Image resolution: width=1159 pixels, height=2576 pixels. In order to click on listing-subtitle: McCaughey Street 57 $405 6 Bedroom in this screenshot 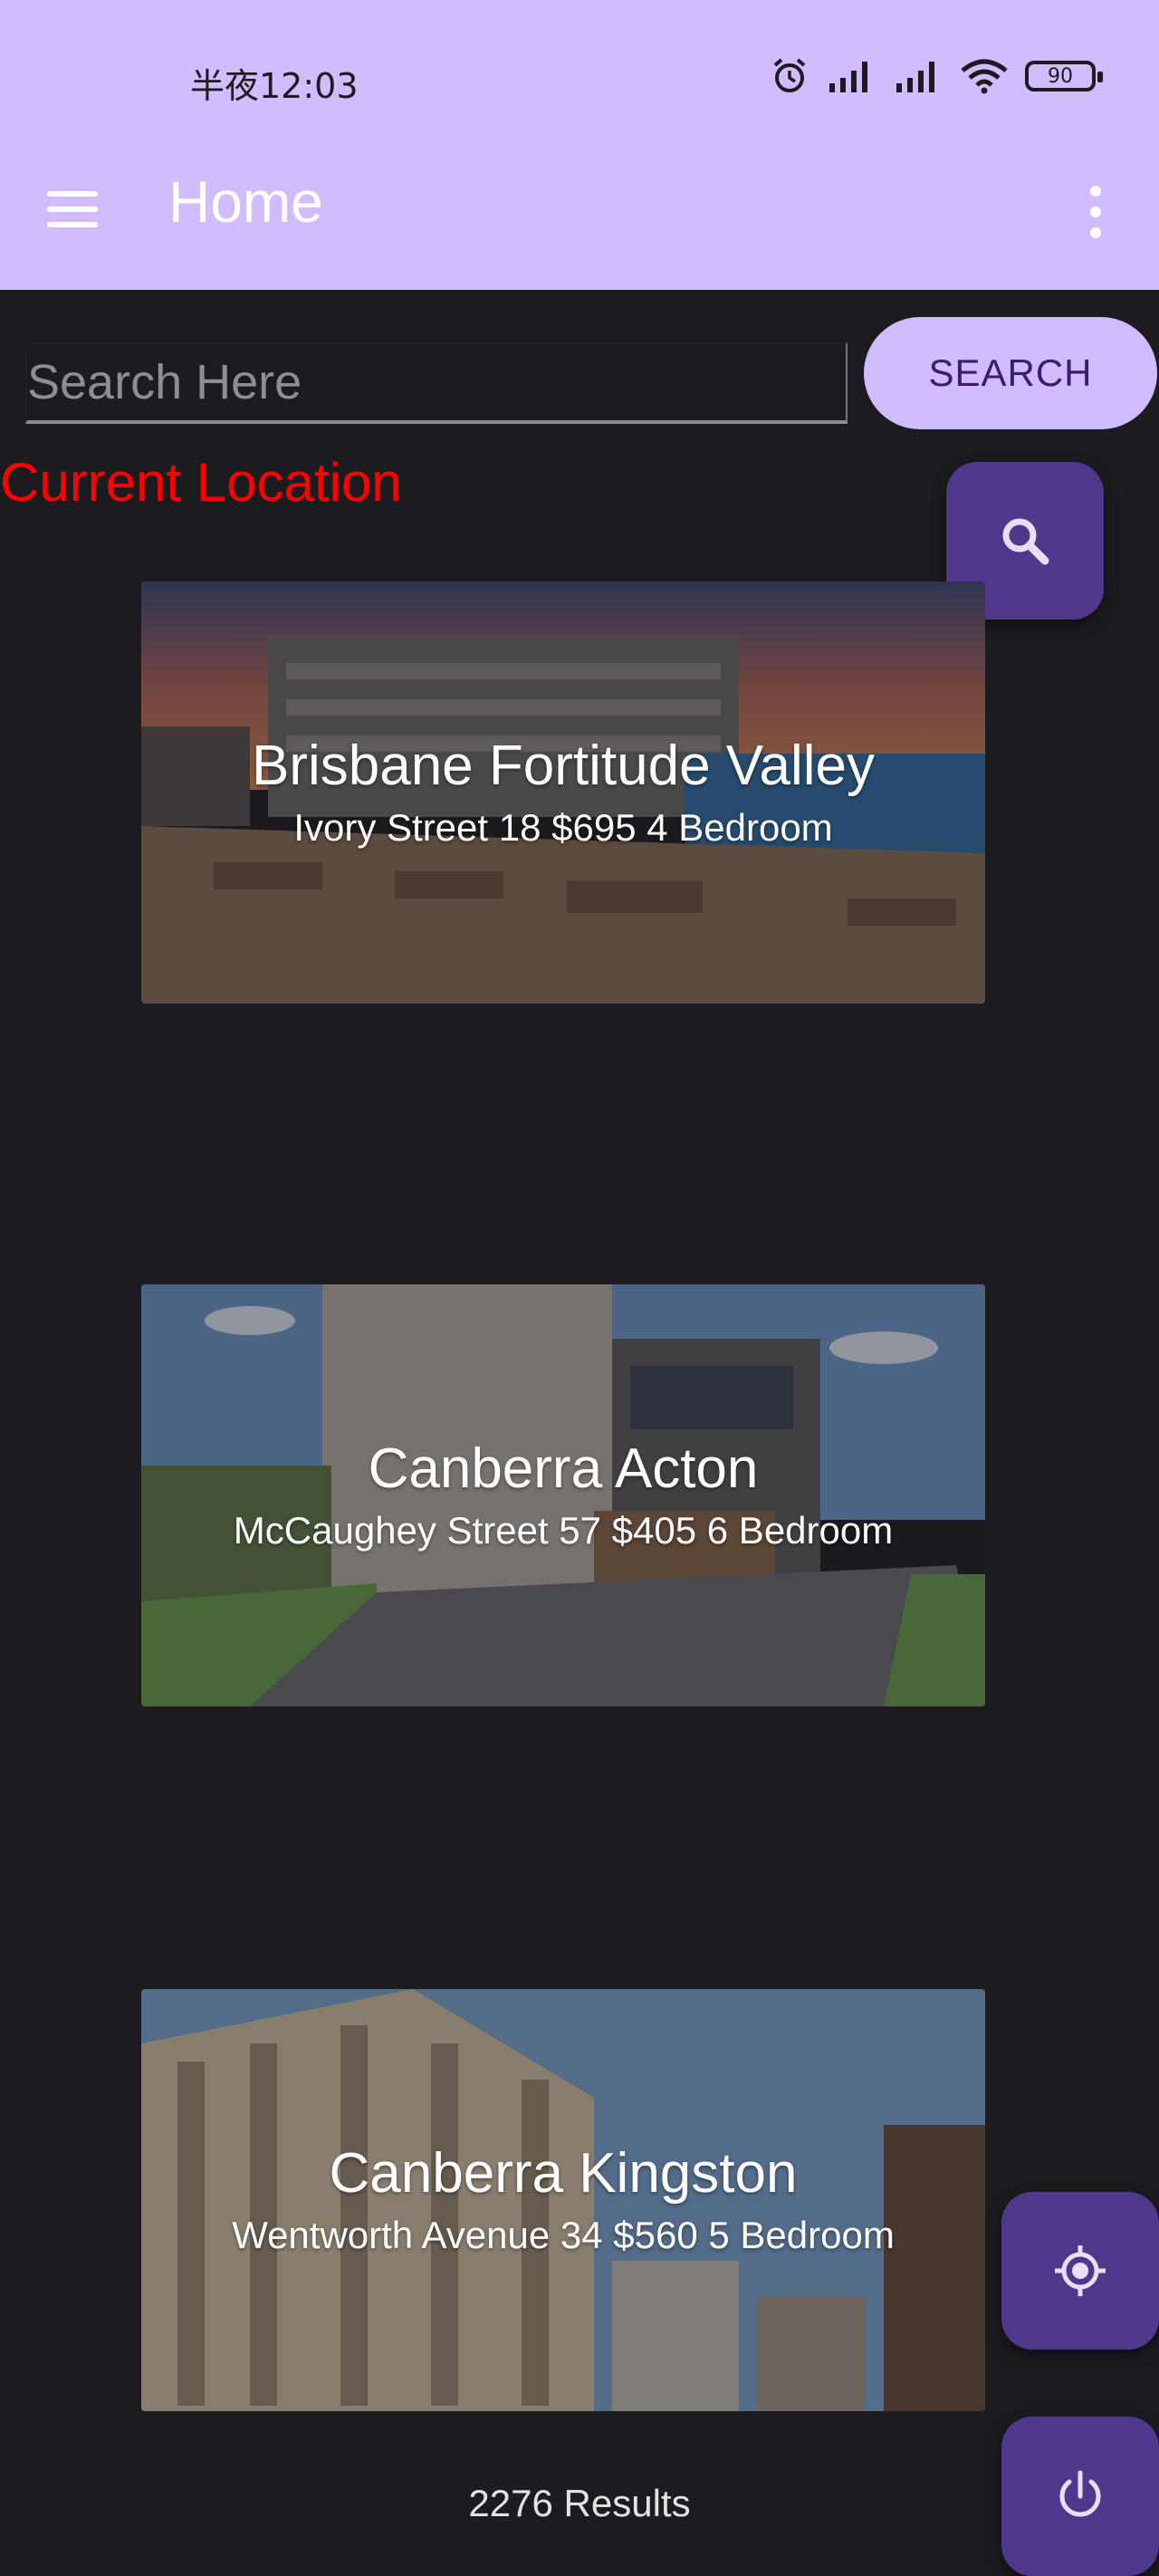, I will do `click(563, 1530)`.